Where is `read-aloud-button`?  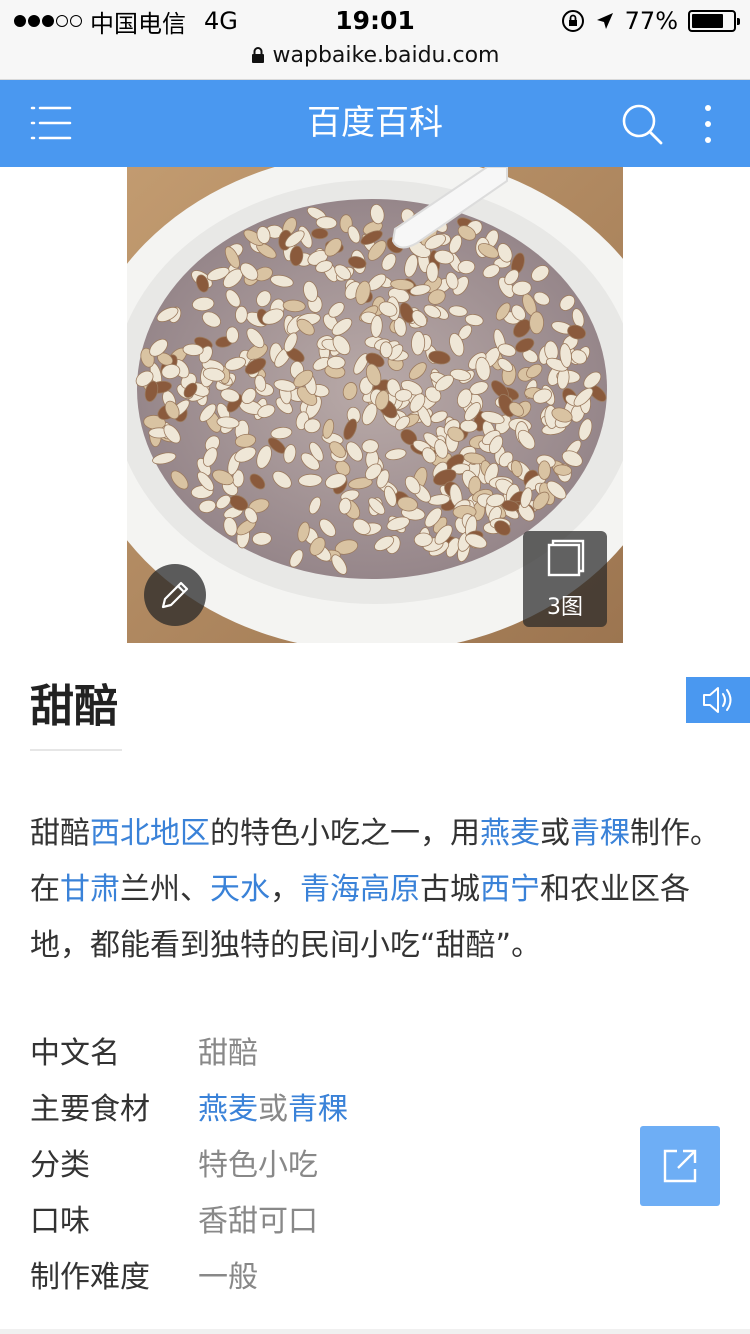
read-aloud-button is located at coordinates (718, 700).